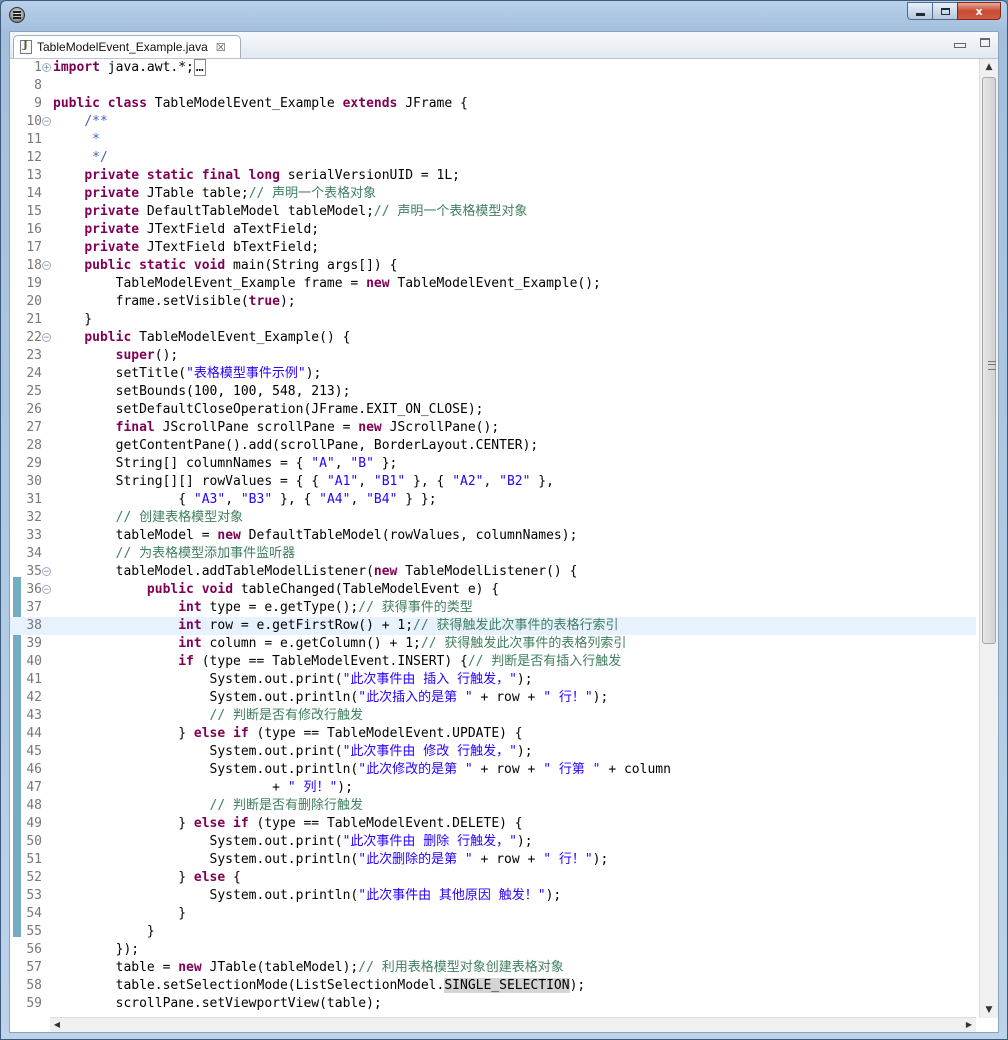 The height and width of the screenshot is (1040, 1008). I want to click on vertical-scrollbar: ▲ ▼, so click(988, 538).